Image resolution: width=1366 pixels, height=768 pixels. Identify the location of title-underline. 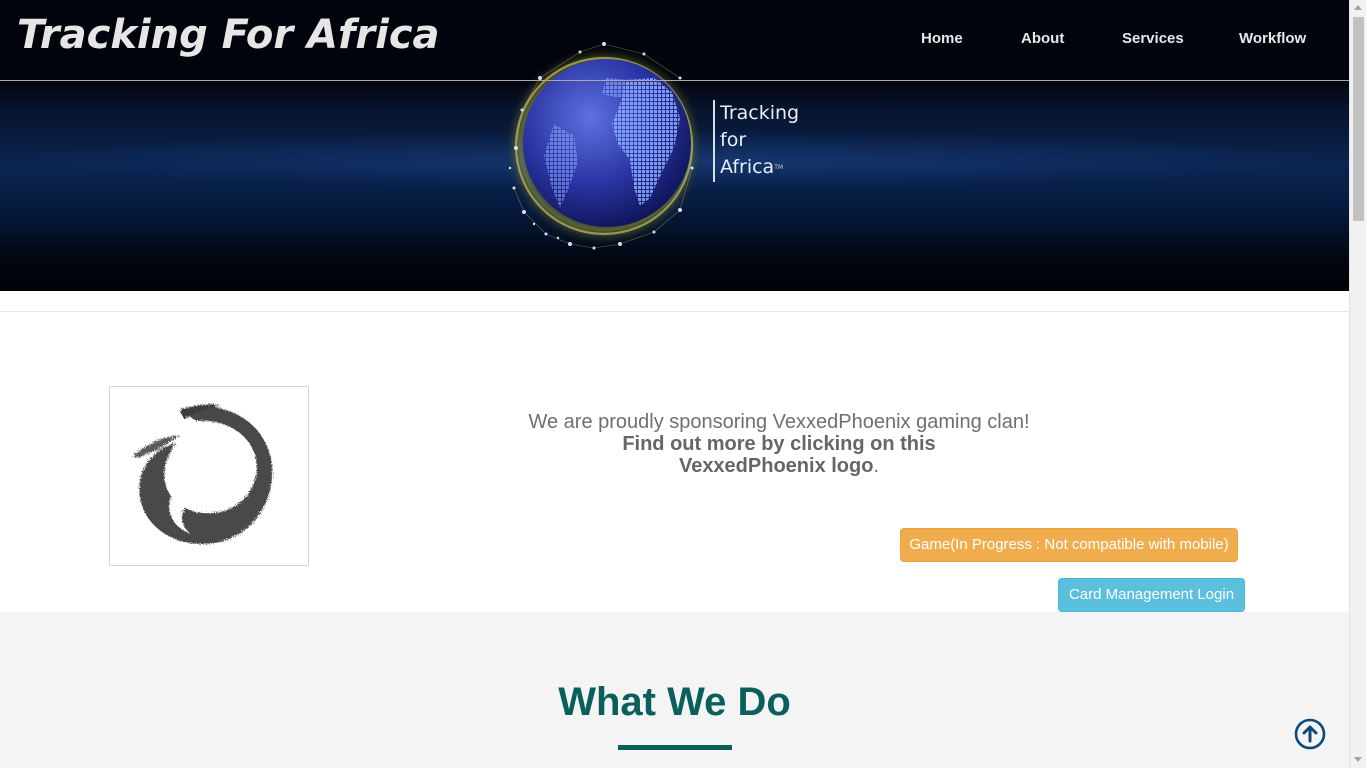
(675, 747).